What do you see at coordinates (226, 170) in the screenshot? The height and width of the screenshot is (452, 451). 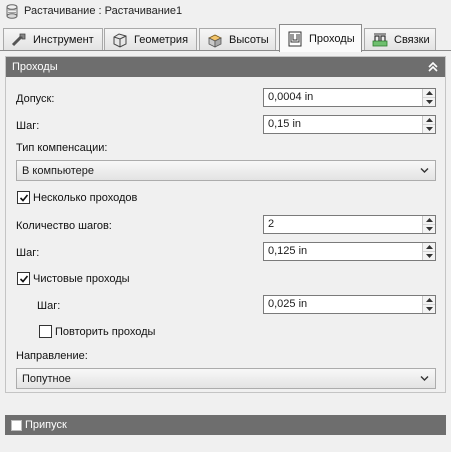 I see `compensation-select: В компьютере` at bounding box center [226, 170].